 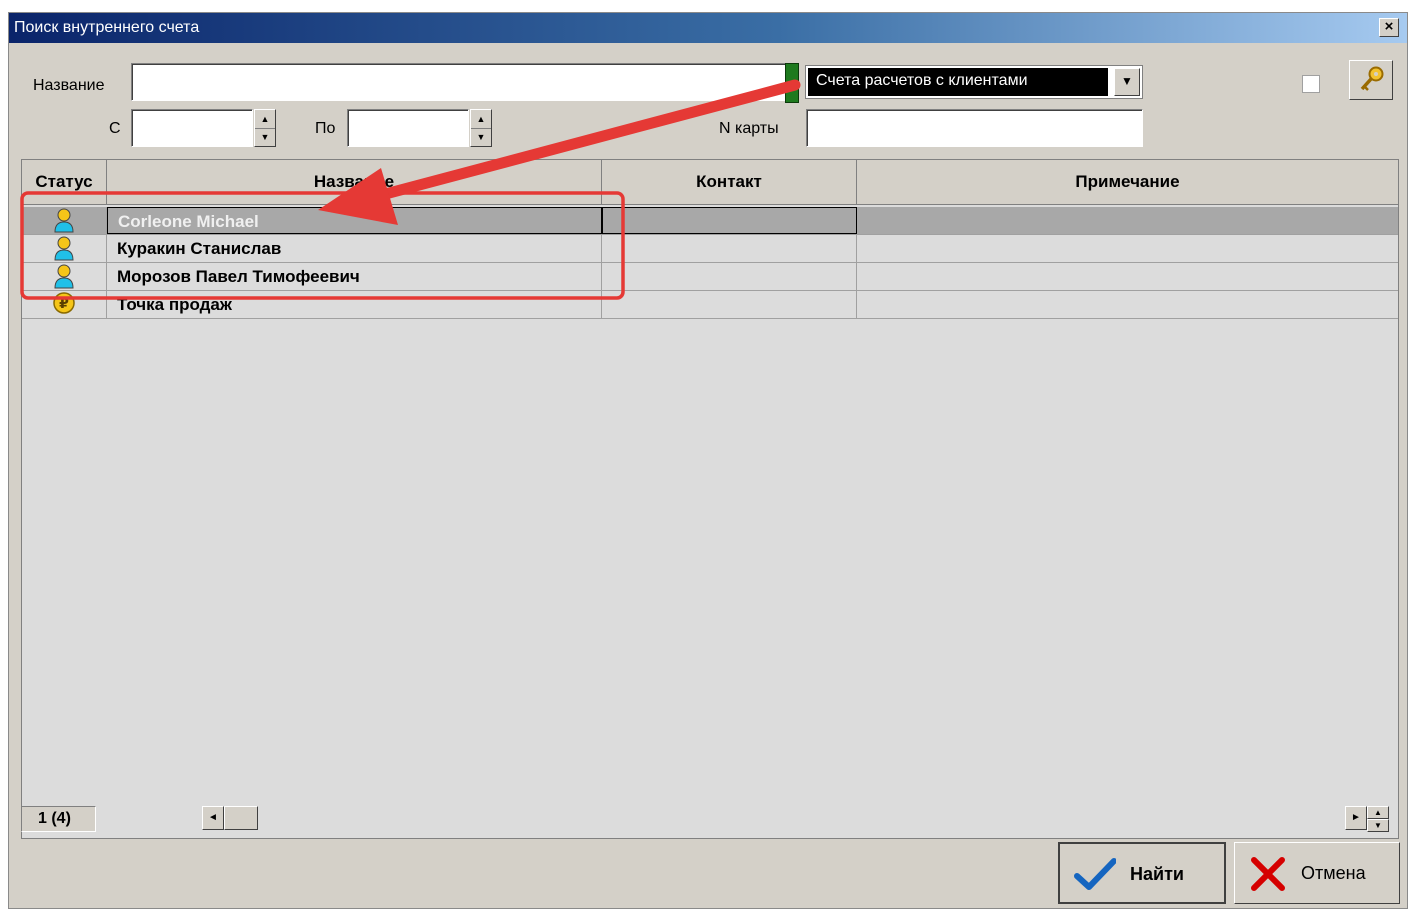 What do you see at coordinates (115, 128) in the screenshot?
I see `from-label: С` at bounding box center [115, 128].